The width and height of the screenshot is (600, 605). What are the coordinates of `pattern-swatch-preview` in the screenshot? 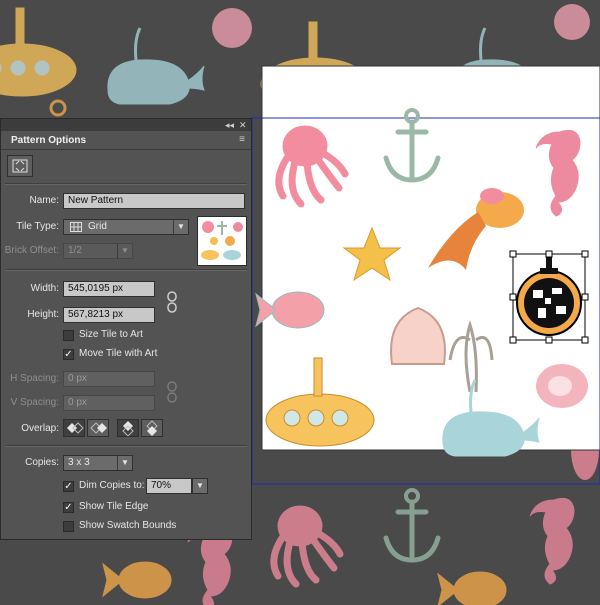 It's located at (222, 241).